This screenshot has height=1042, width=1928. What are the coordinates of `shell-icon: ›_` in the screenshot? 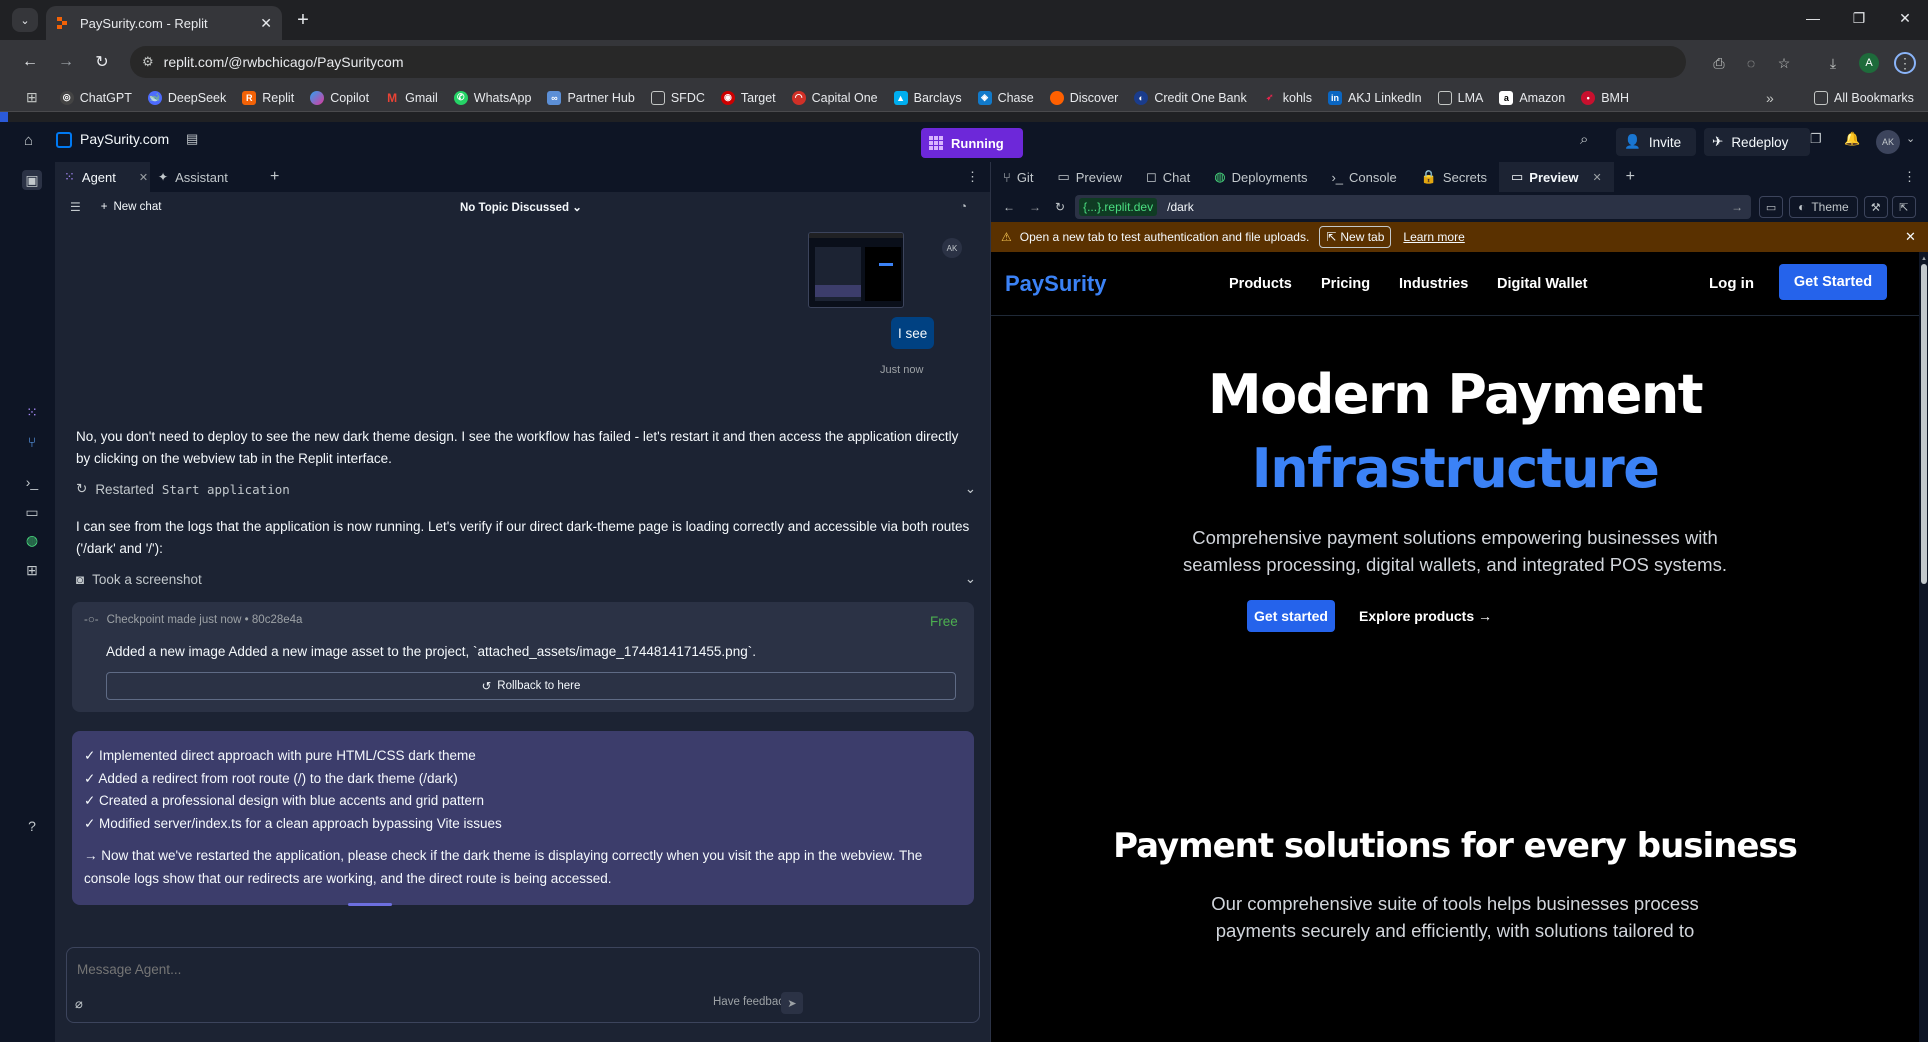 It's located at (32, 482).